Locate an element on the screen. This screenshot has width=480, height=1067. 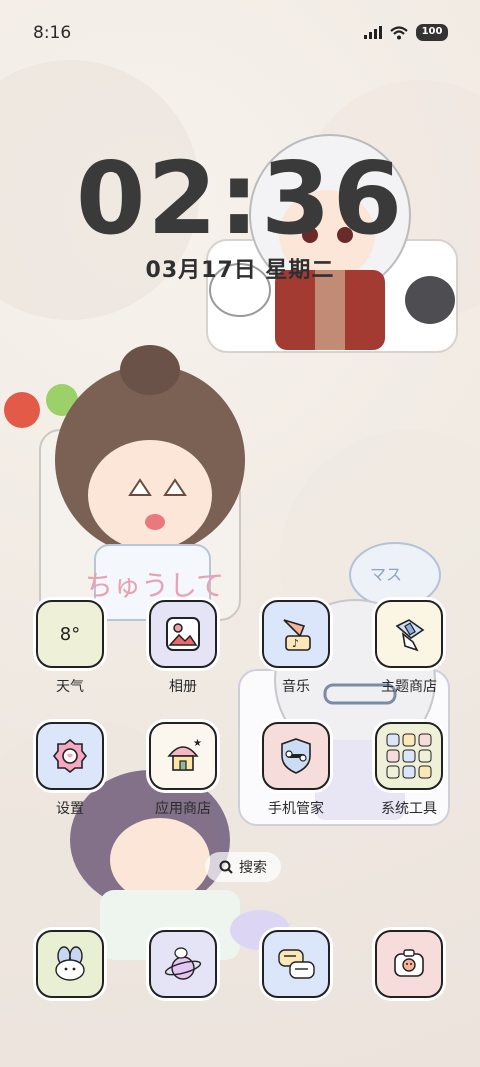
dock-app-camera is located at coordinates (409, 964).